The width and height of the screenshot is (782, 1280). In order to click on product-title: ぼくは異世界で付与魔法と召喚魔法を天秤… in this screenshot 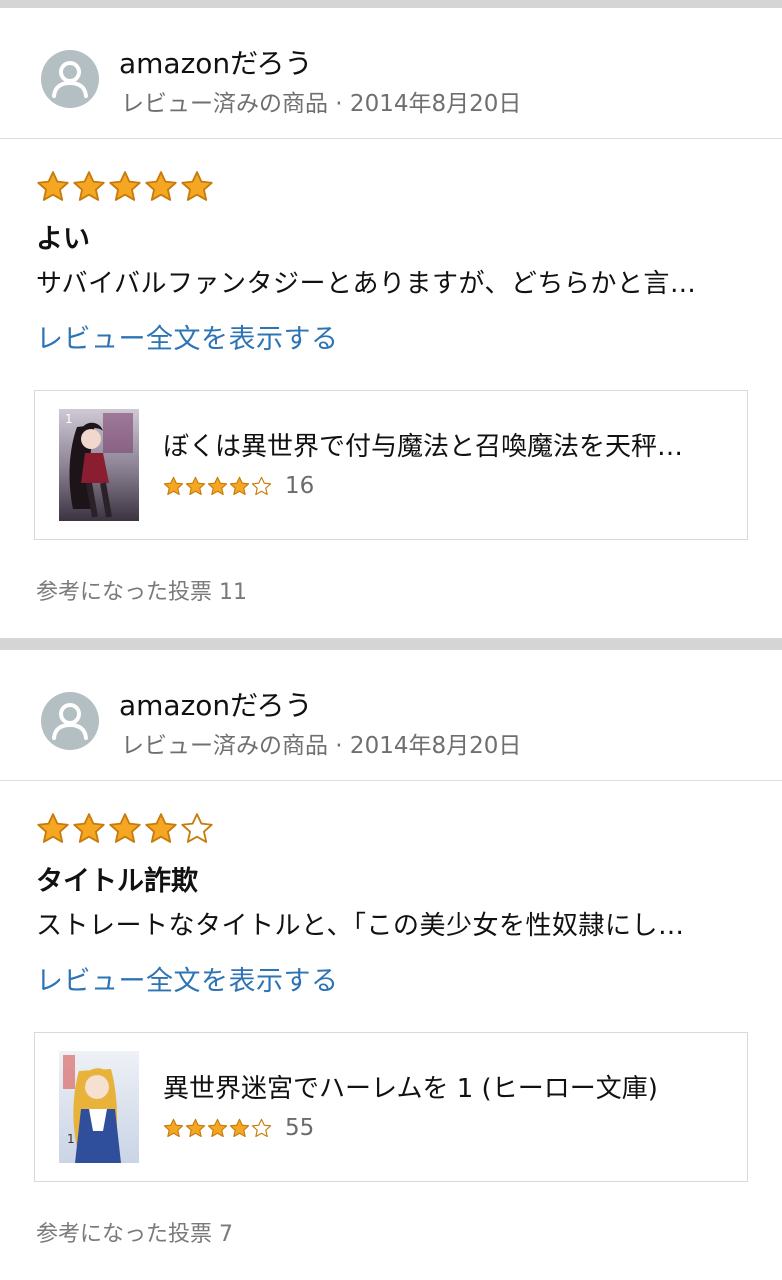, I will do `click(448, 447)`.